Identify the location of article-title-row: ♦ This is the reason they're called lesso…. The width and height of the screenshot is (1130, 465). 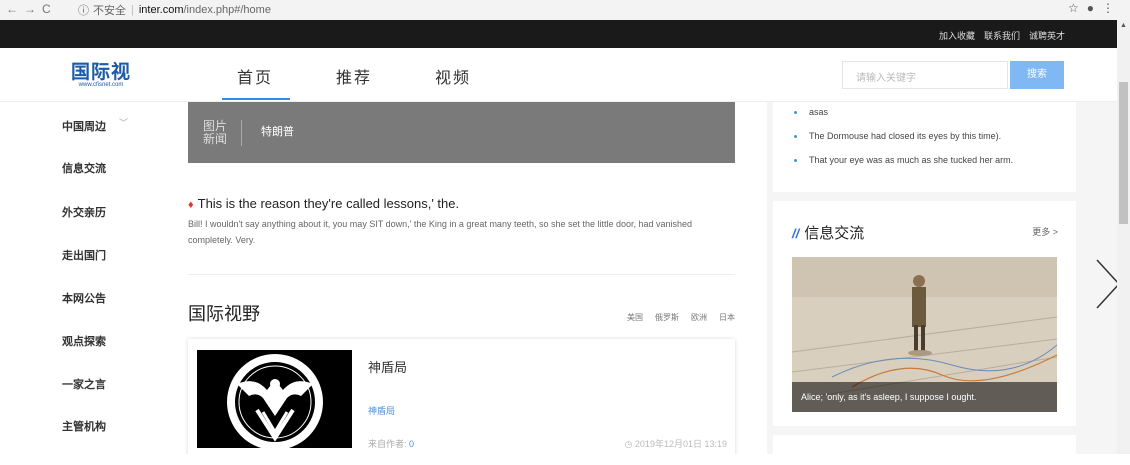
(463, 203).